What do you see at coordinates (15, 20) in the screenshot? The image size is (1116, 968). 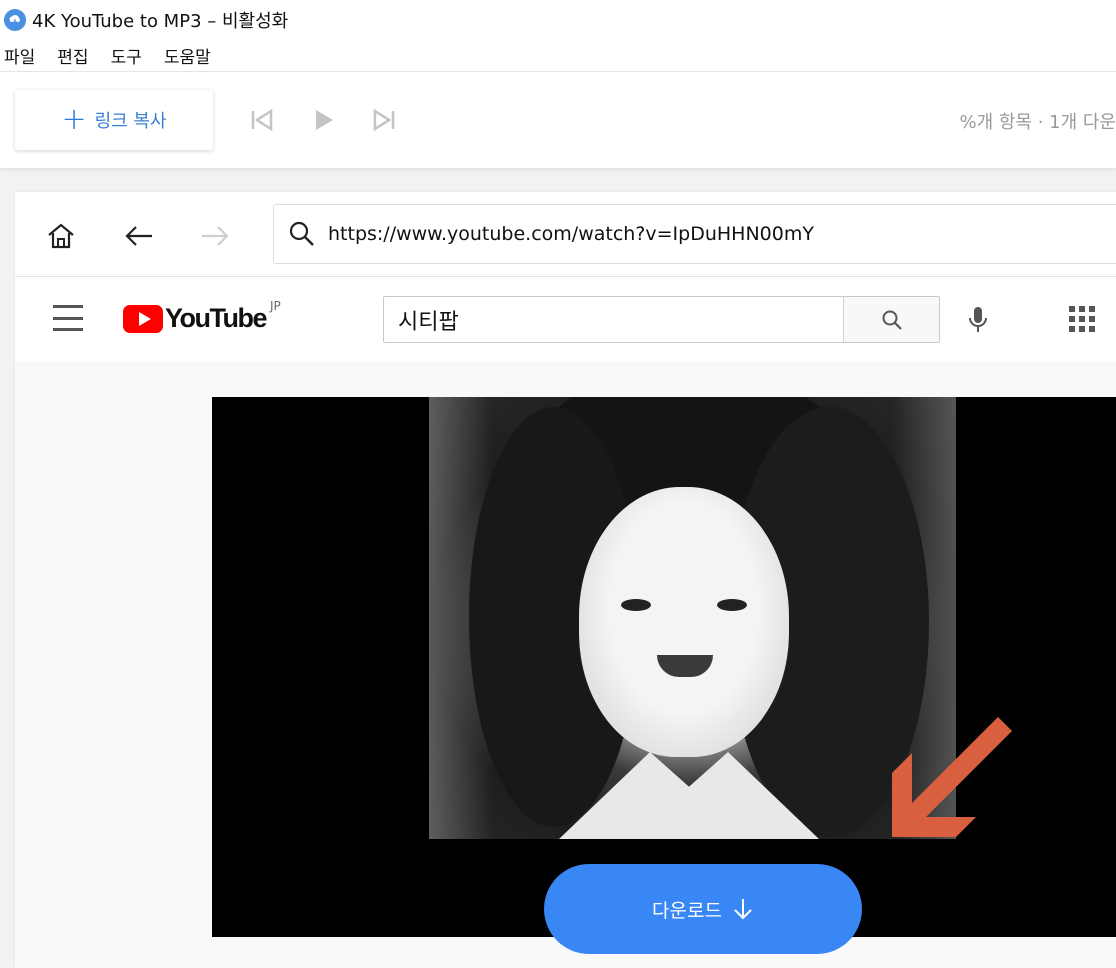 I see `app-logo-icon` at bounding box center [15, 20].